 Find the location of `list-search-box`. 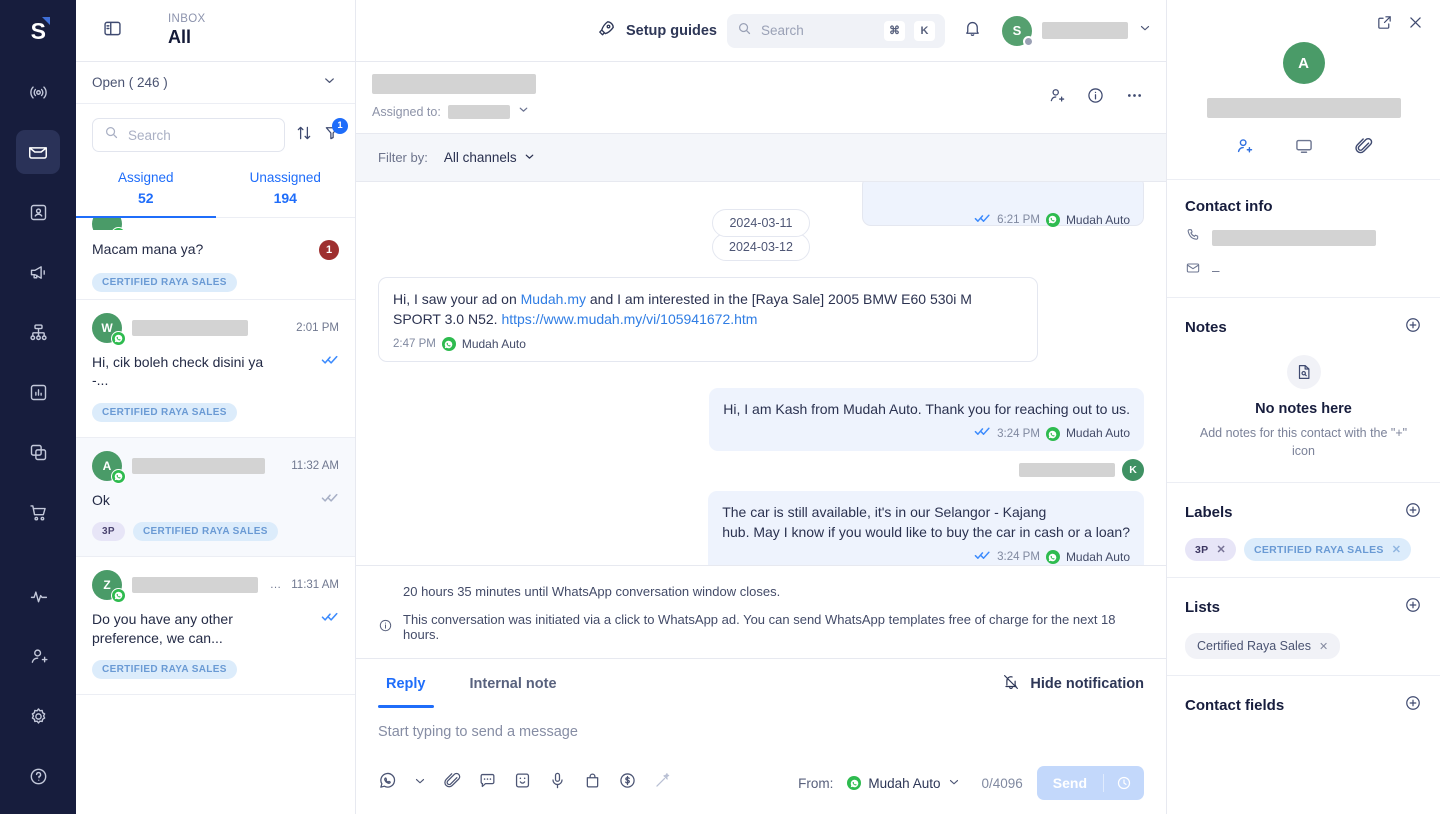

list-search-box is located at coordinates (188, 135).